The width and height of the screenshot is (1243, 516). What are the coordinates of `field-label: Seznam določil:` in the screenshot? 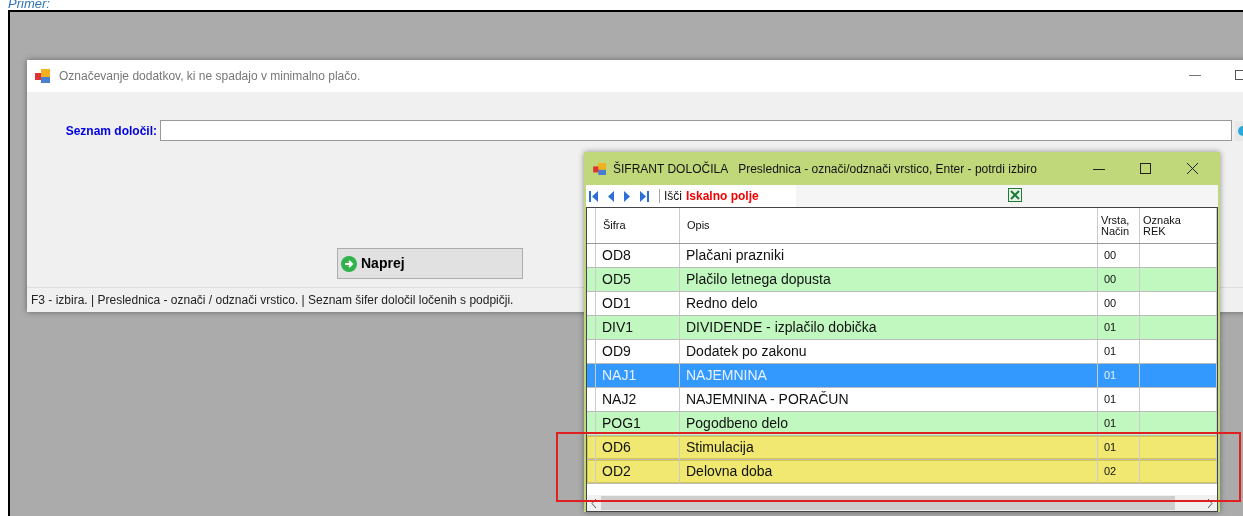 It's located at (110, 131).